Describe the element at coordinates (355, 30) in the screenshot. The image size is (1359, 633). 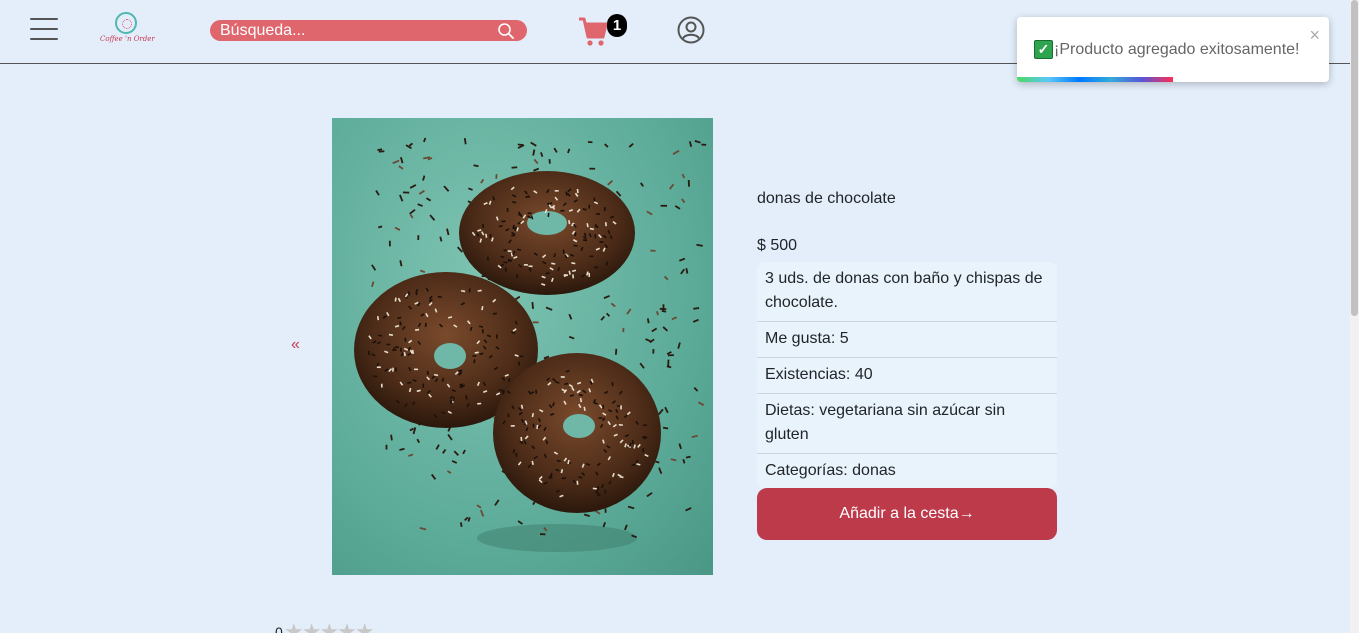
I see `search-input` at that location.